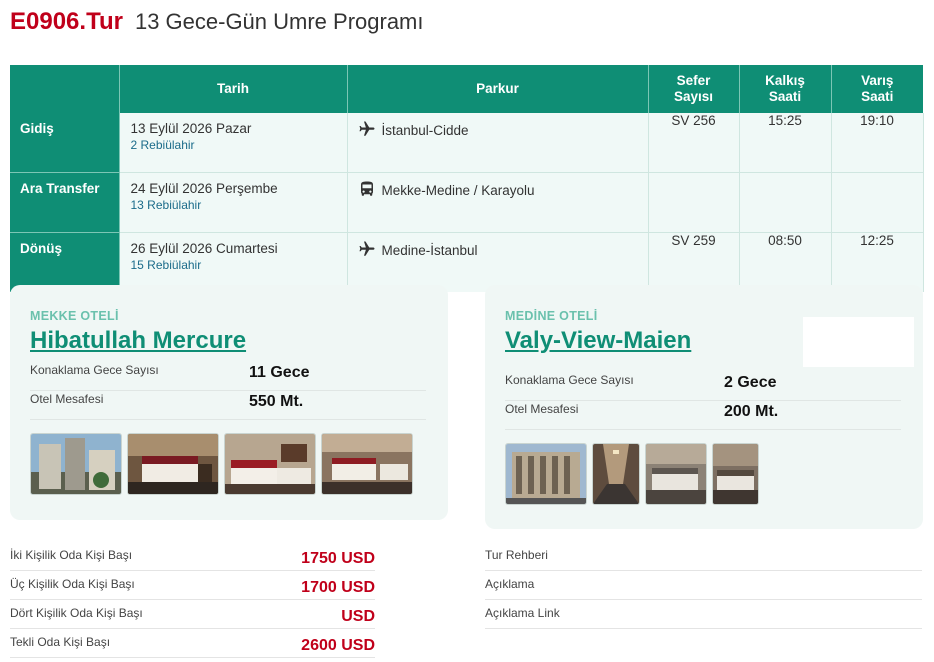 Image resolution: width=934 pixels, height=662 pixels. I want to click on header-flight-no: Sefer Sayısı, so click(694, 89).